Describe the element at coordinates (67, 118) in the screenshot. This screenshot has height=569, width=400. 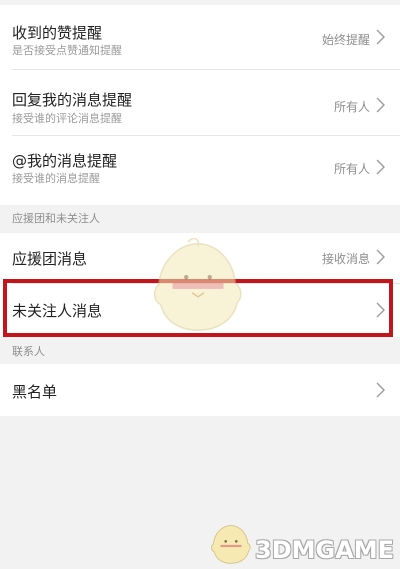
I see `reply-reminder-subtitle: 接受谁的评论消息提醒` at that location.